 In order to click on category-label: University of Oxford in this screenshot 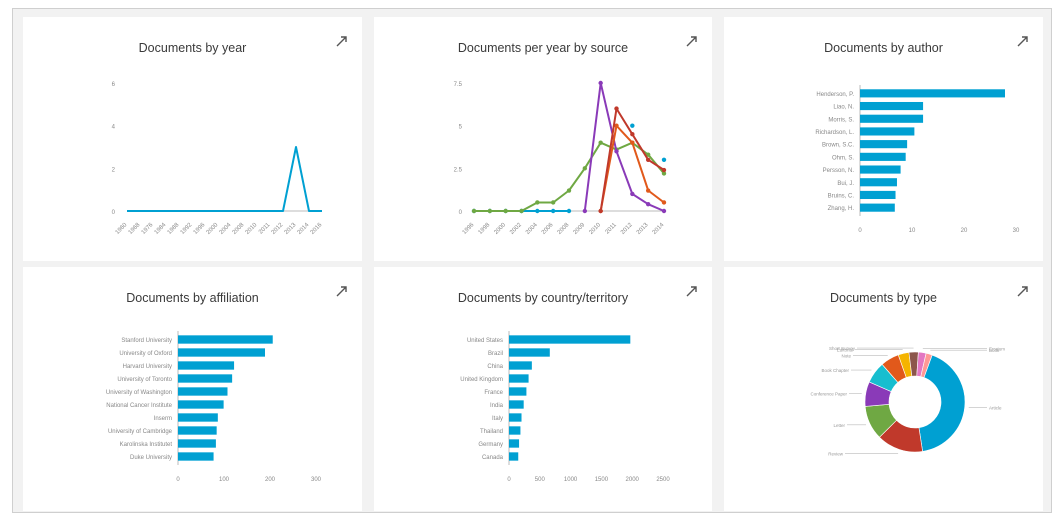, I will do `click(145, 354)`.